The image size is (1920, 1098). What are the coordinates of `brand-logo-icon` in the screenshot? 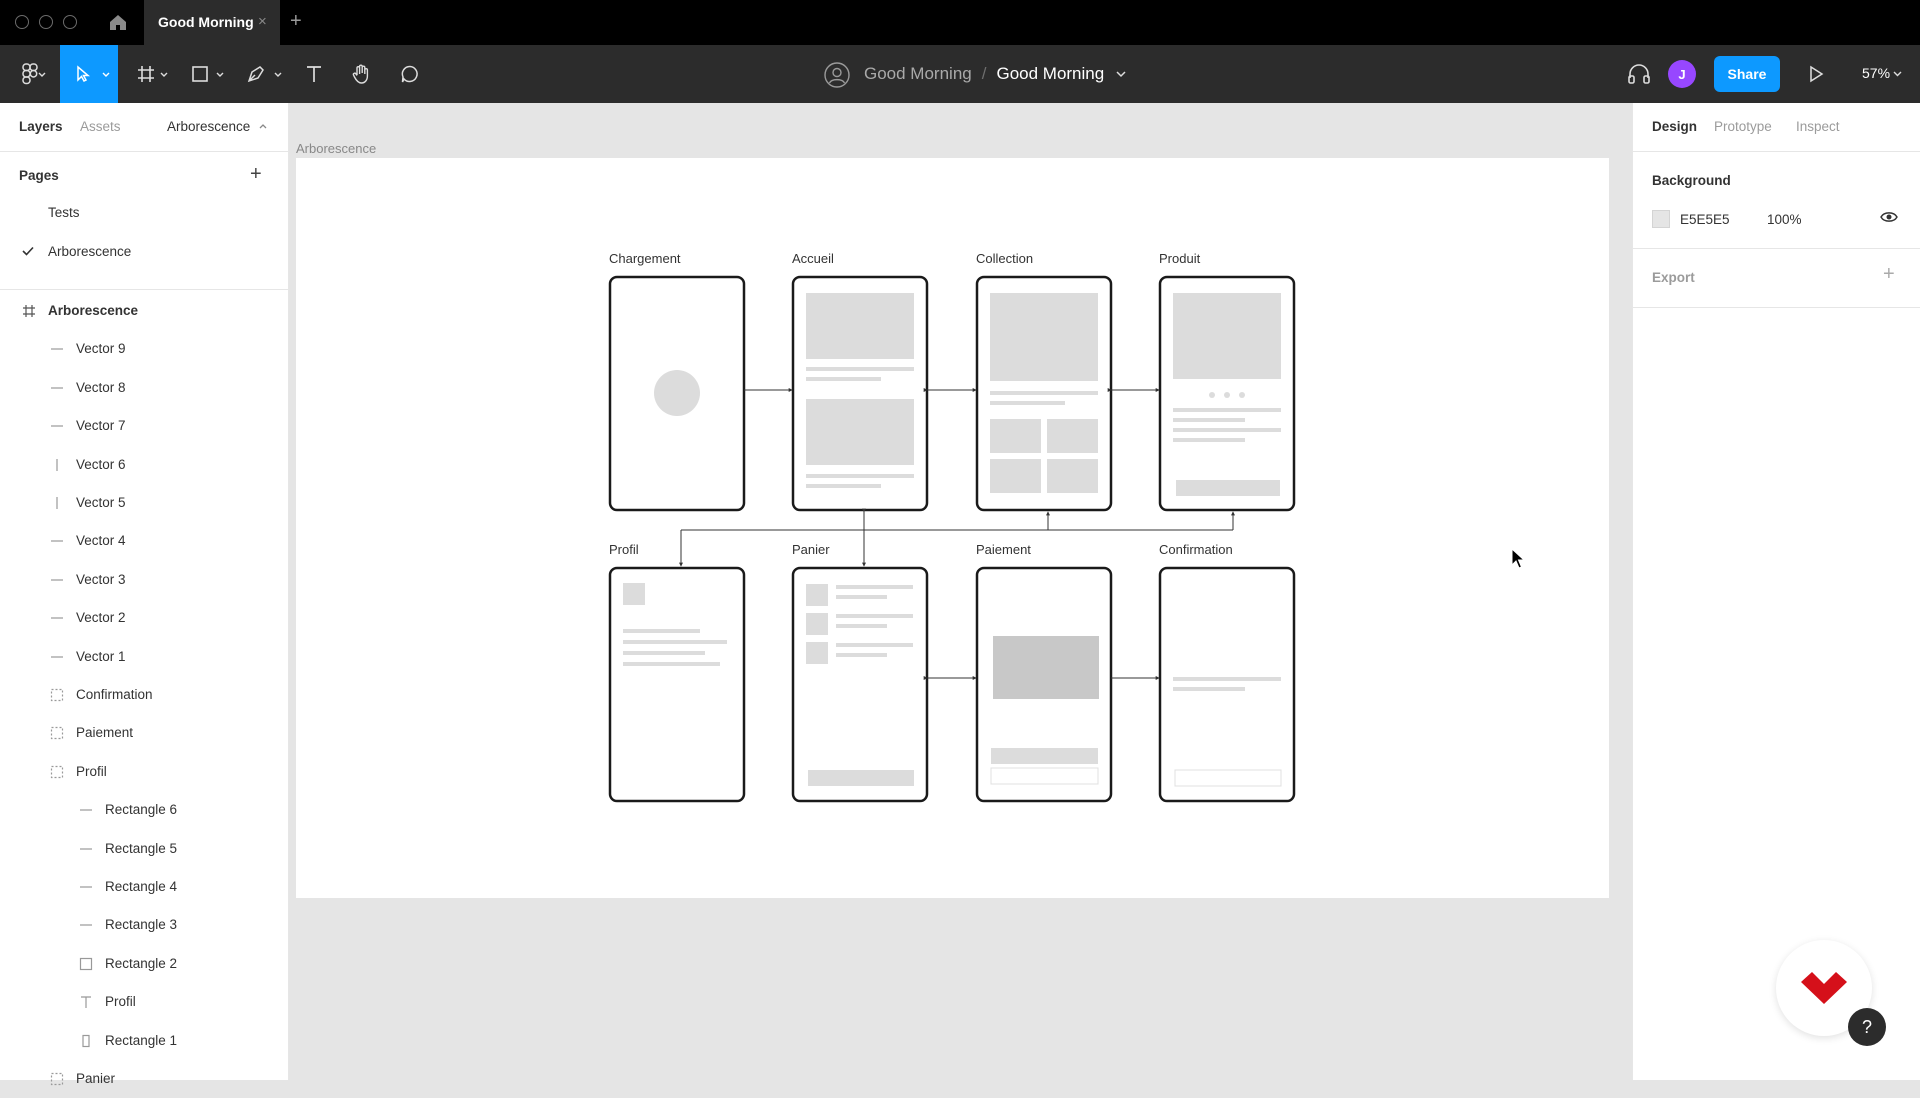 It's located at (1824, 988).